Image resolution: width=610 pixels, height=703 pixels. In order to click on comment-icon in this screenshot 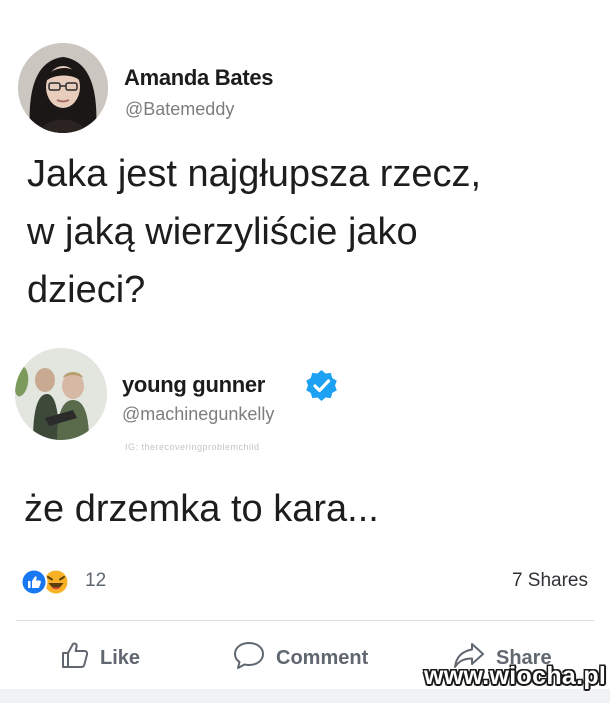, I will do `click(254, 658)`.